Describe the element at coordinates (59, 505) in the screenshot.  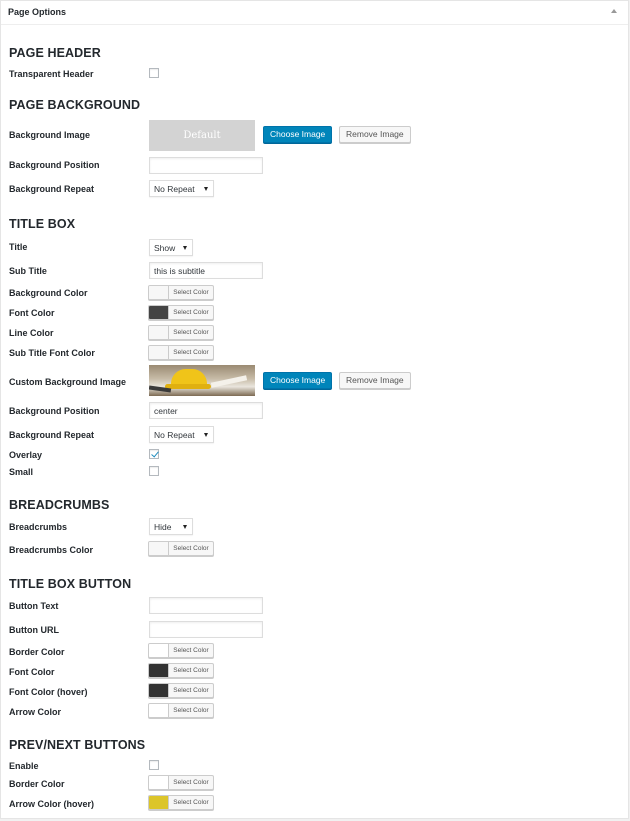
I see `section-breadcrumbs: BREADCRUMBS` at that location.